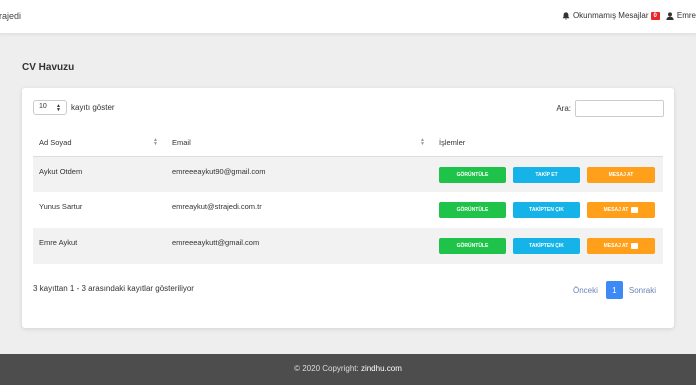  What do you see at coordinates (99, 246) in the screenshot?
I see `cell-name: Emre Aykut` at bounding box center [99, 246].